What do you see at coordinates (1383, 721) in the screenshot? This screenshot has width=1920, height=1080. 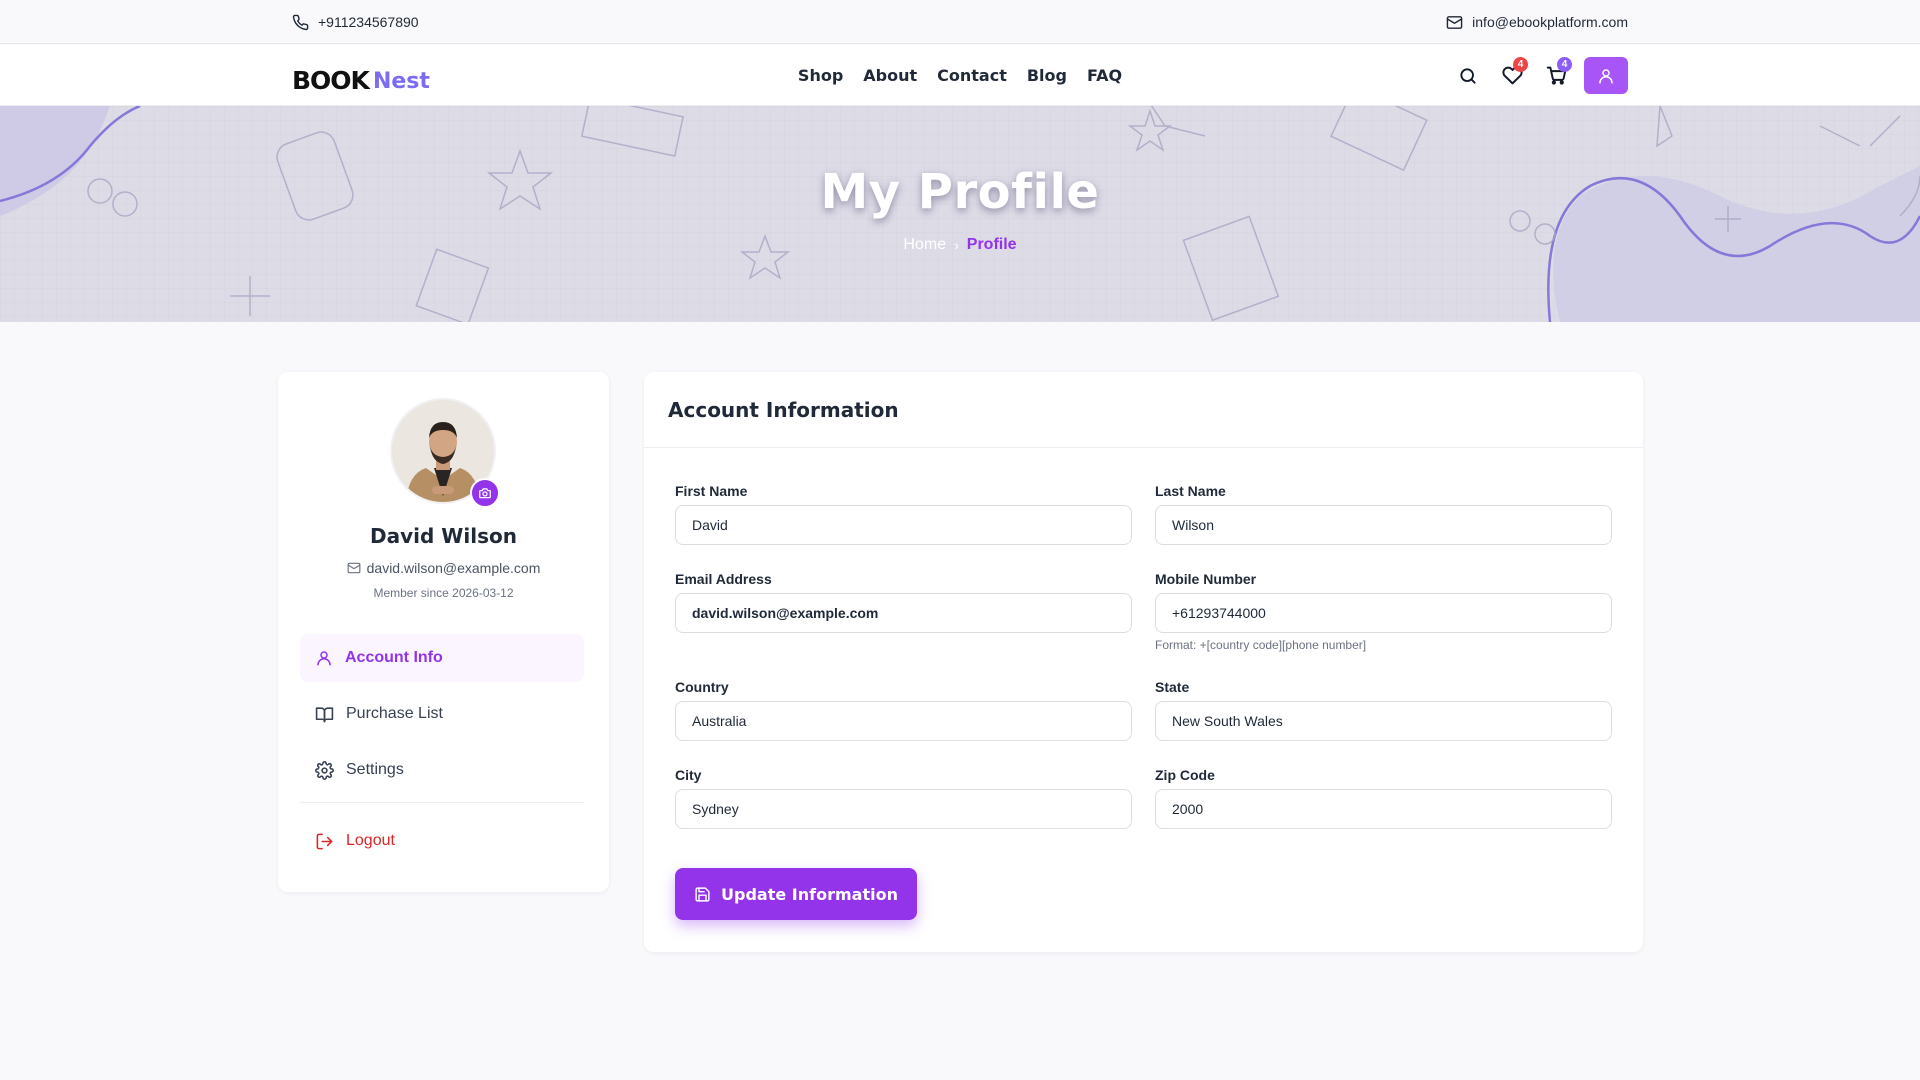 I see `state-input` at bounding box center [1383, 721].